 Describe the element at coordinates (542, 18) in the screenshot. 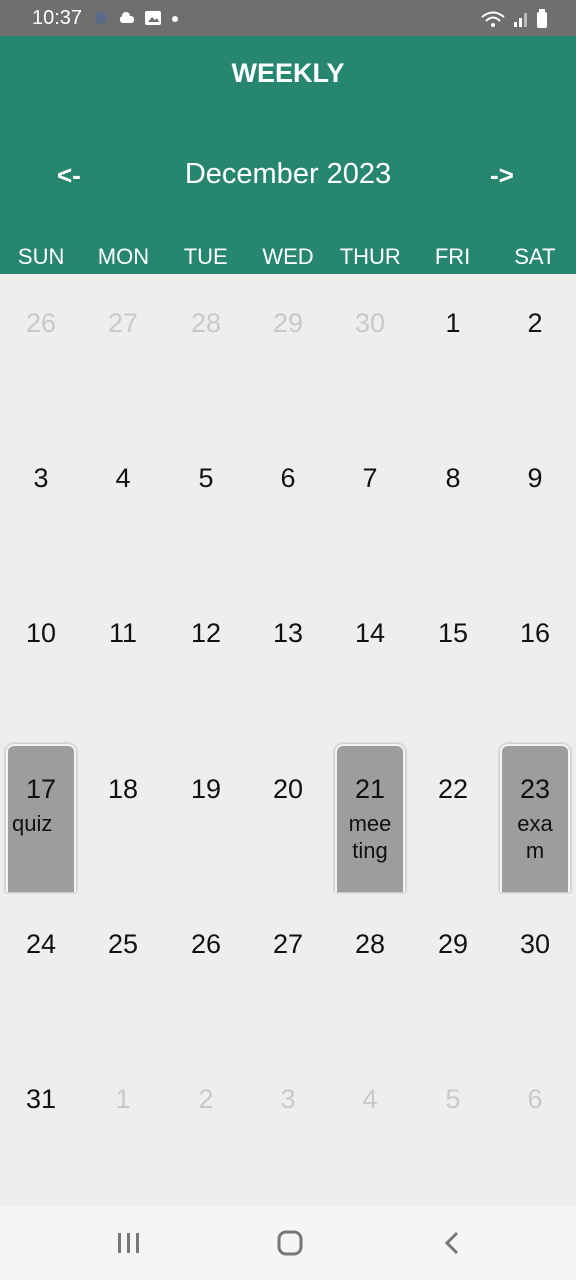

I see `battery-icon` at that location.